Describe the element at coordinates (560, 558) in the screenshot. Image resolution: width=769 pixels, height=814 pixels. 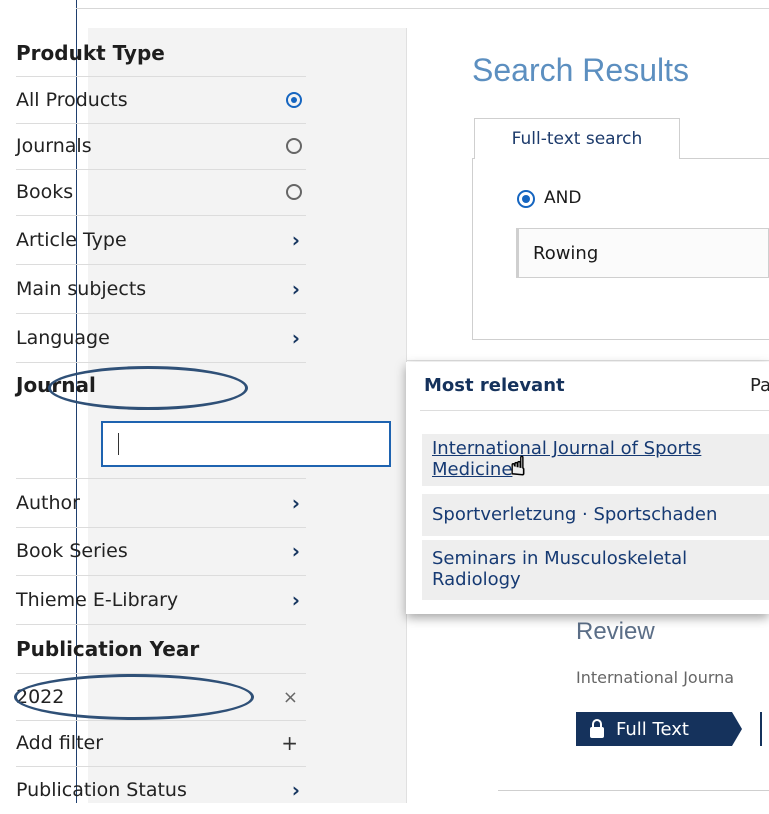
I see `suggestion-line: Seminars in Musculoskeletal` at that location.